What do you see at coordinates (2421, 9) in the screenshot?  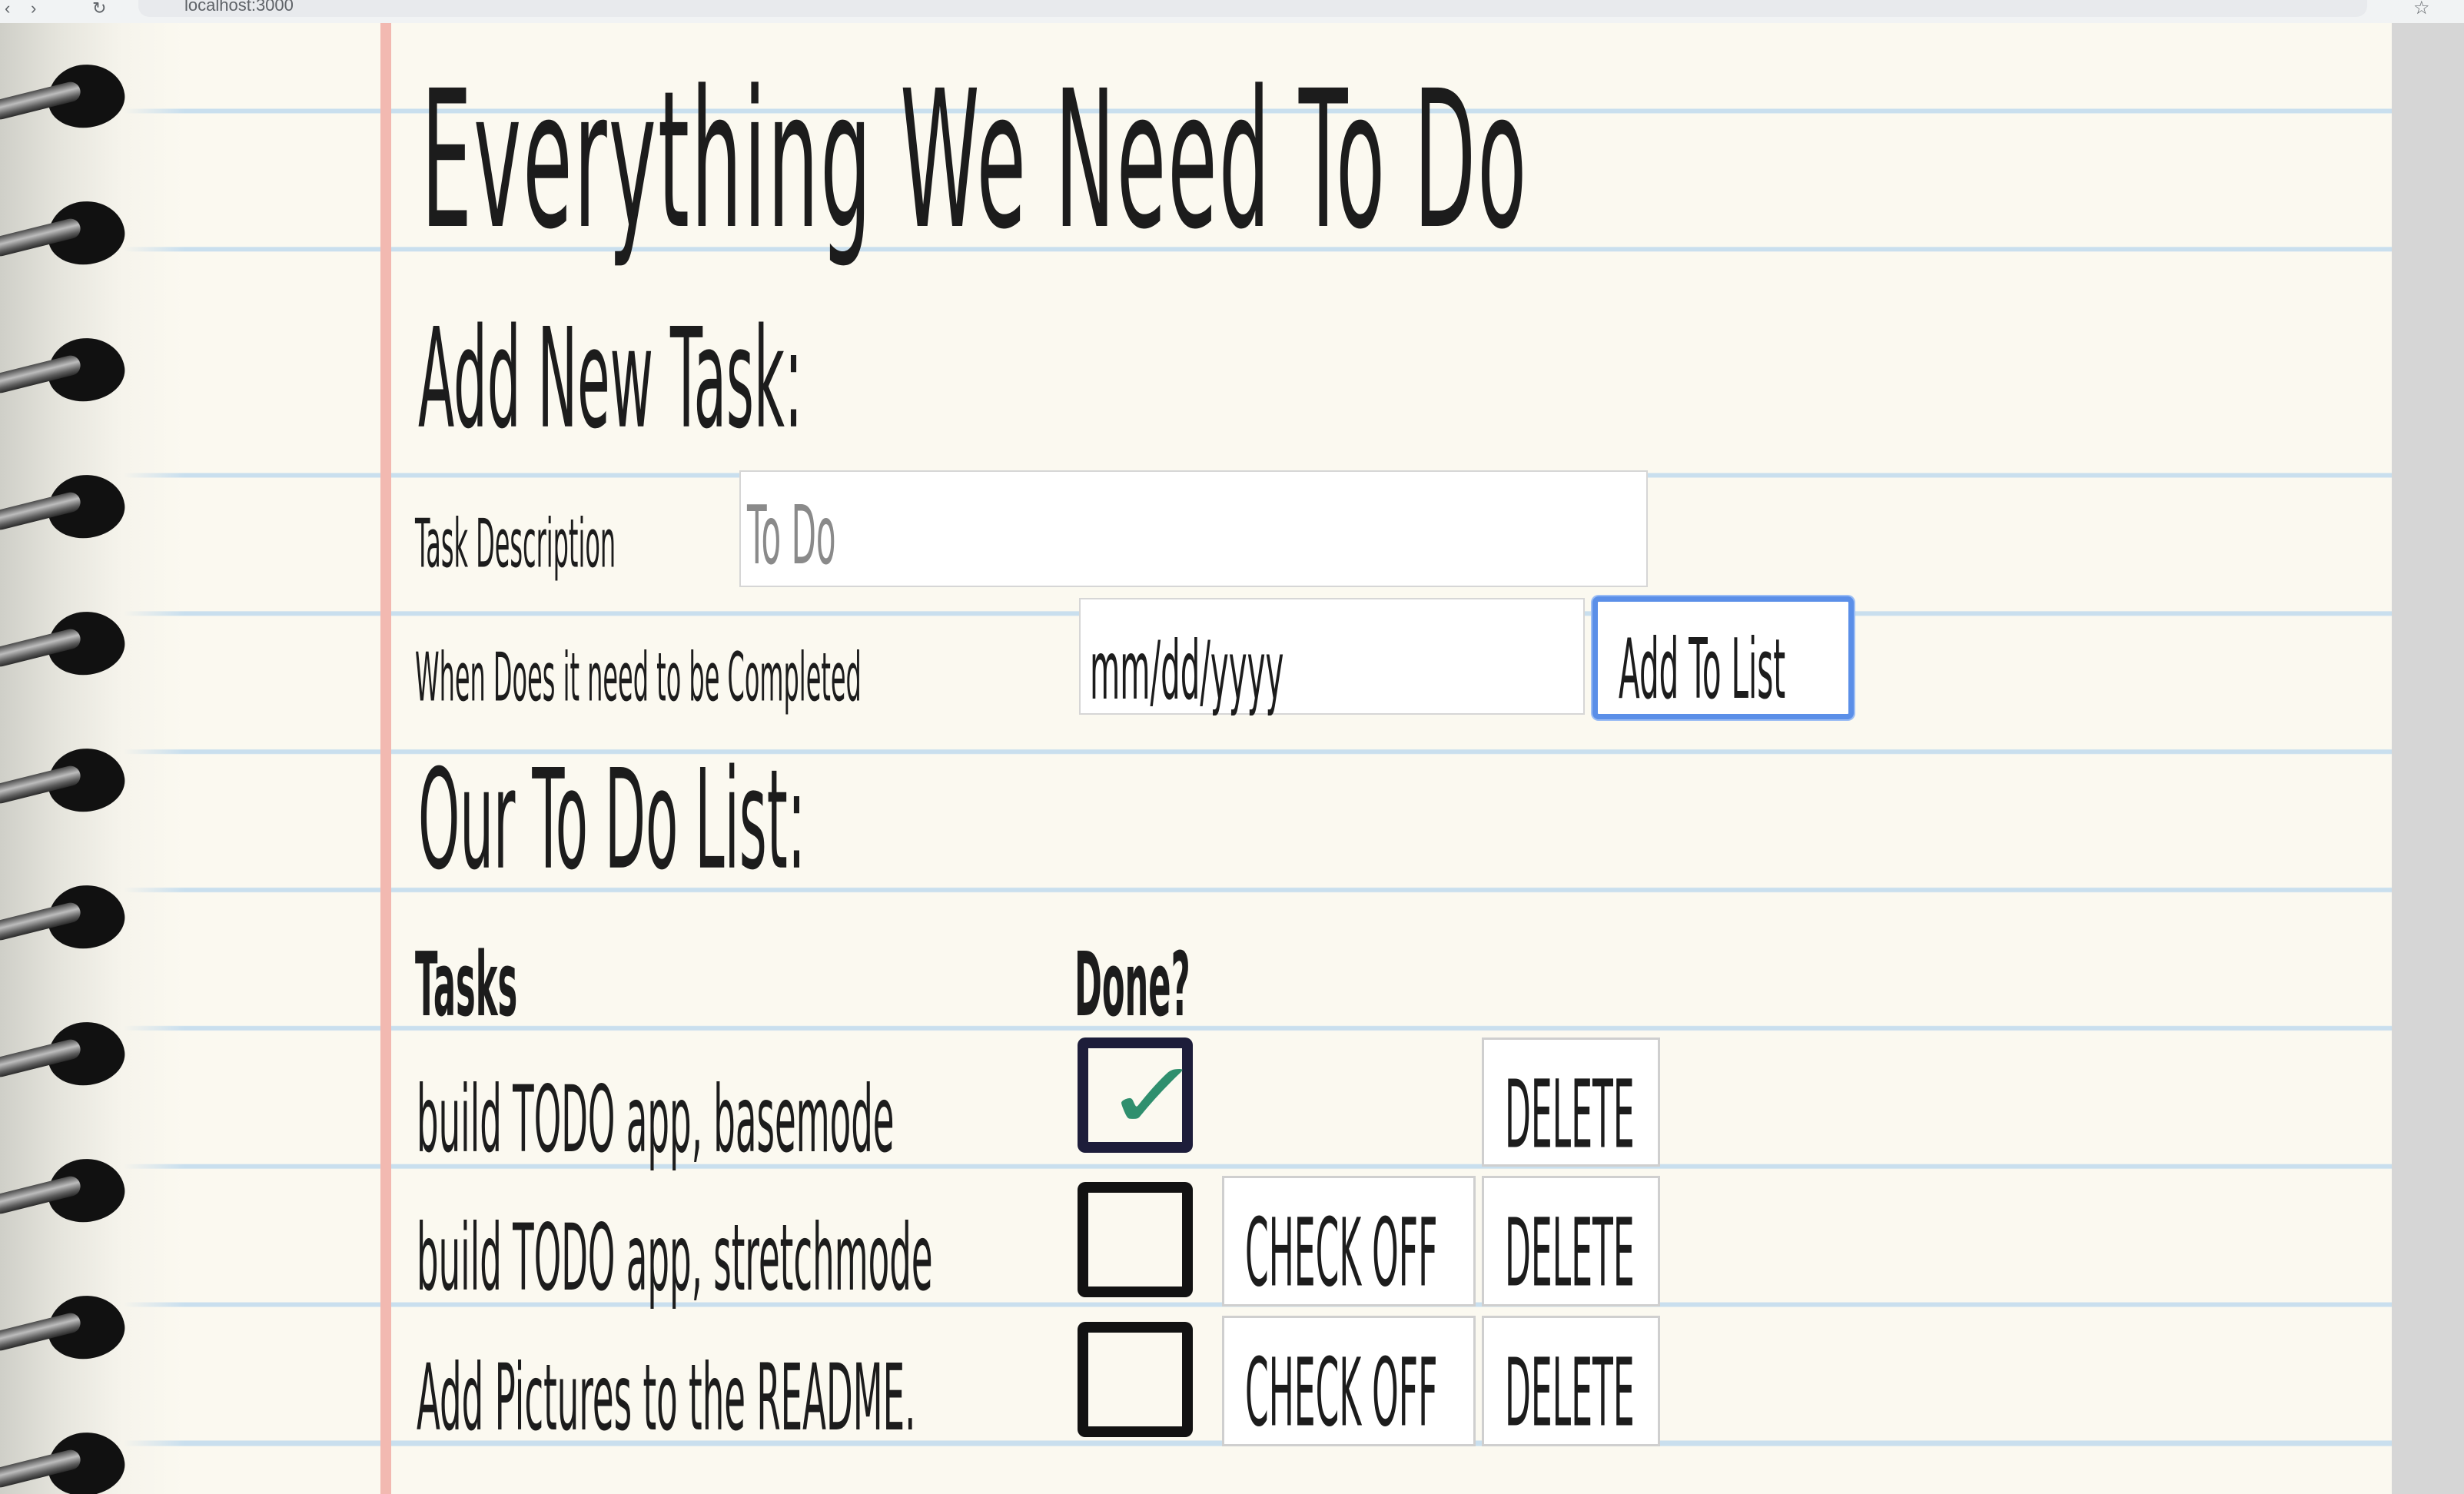 I see `bookmark-star-icon: ☆` at bounding box center [2421, 9].